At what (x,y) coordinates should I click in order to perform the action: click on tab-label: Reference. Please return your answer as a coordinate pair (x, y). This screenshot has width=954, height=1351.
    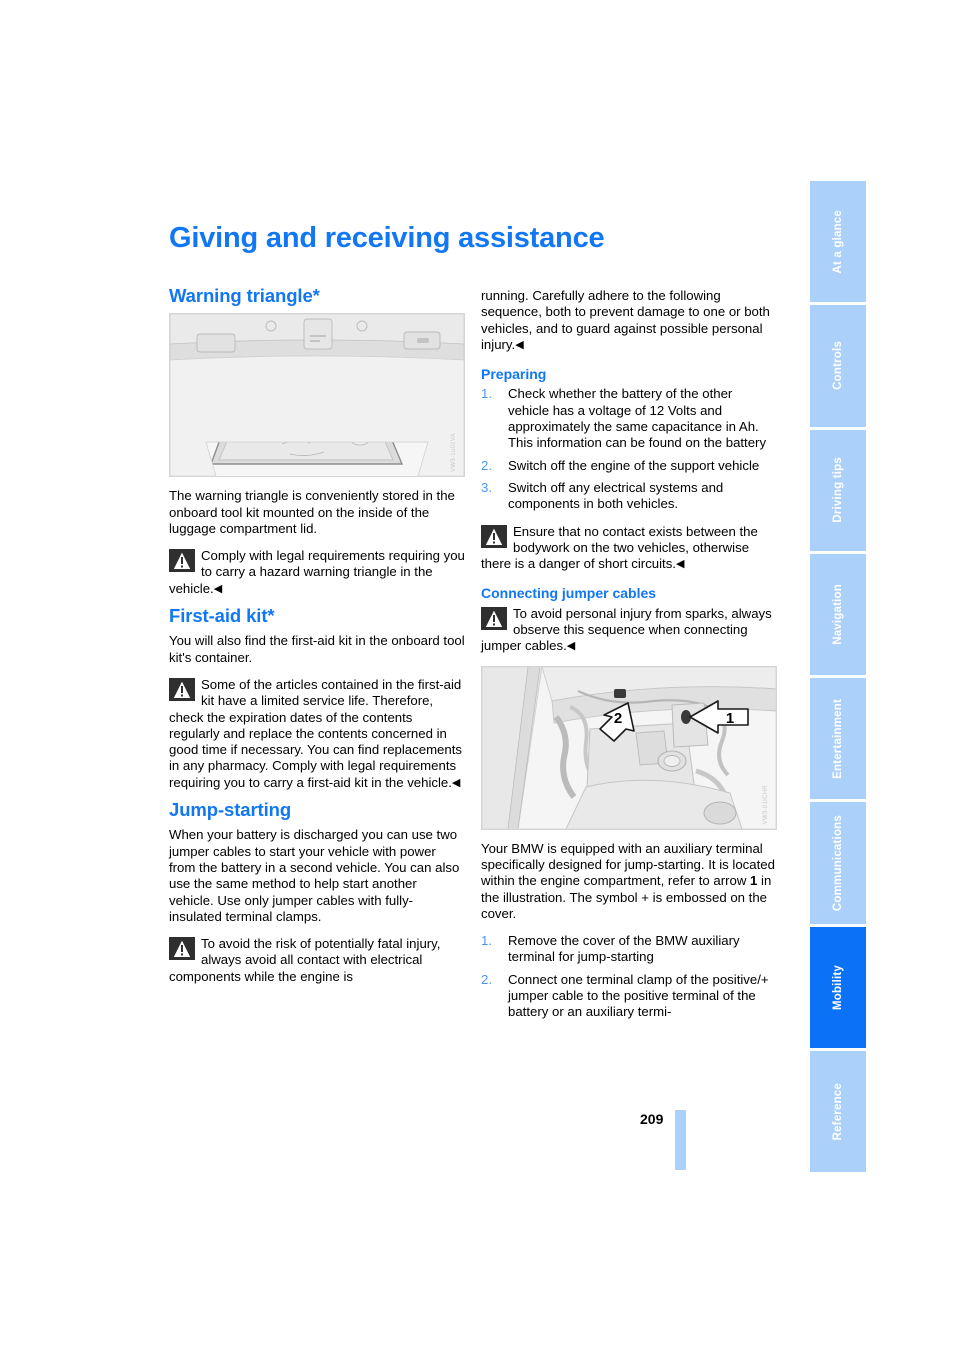
    Looking at the image, I should click on (838, 1111).